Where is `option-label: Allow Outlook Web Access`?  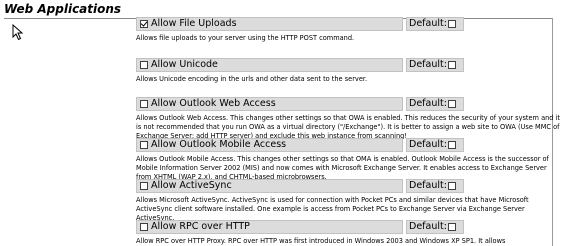 option-label: Allow Outlook Web Access is located at coordinates (213, 103).